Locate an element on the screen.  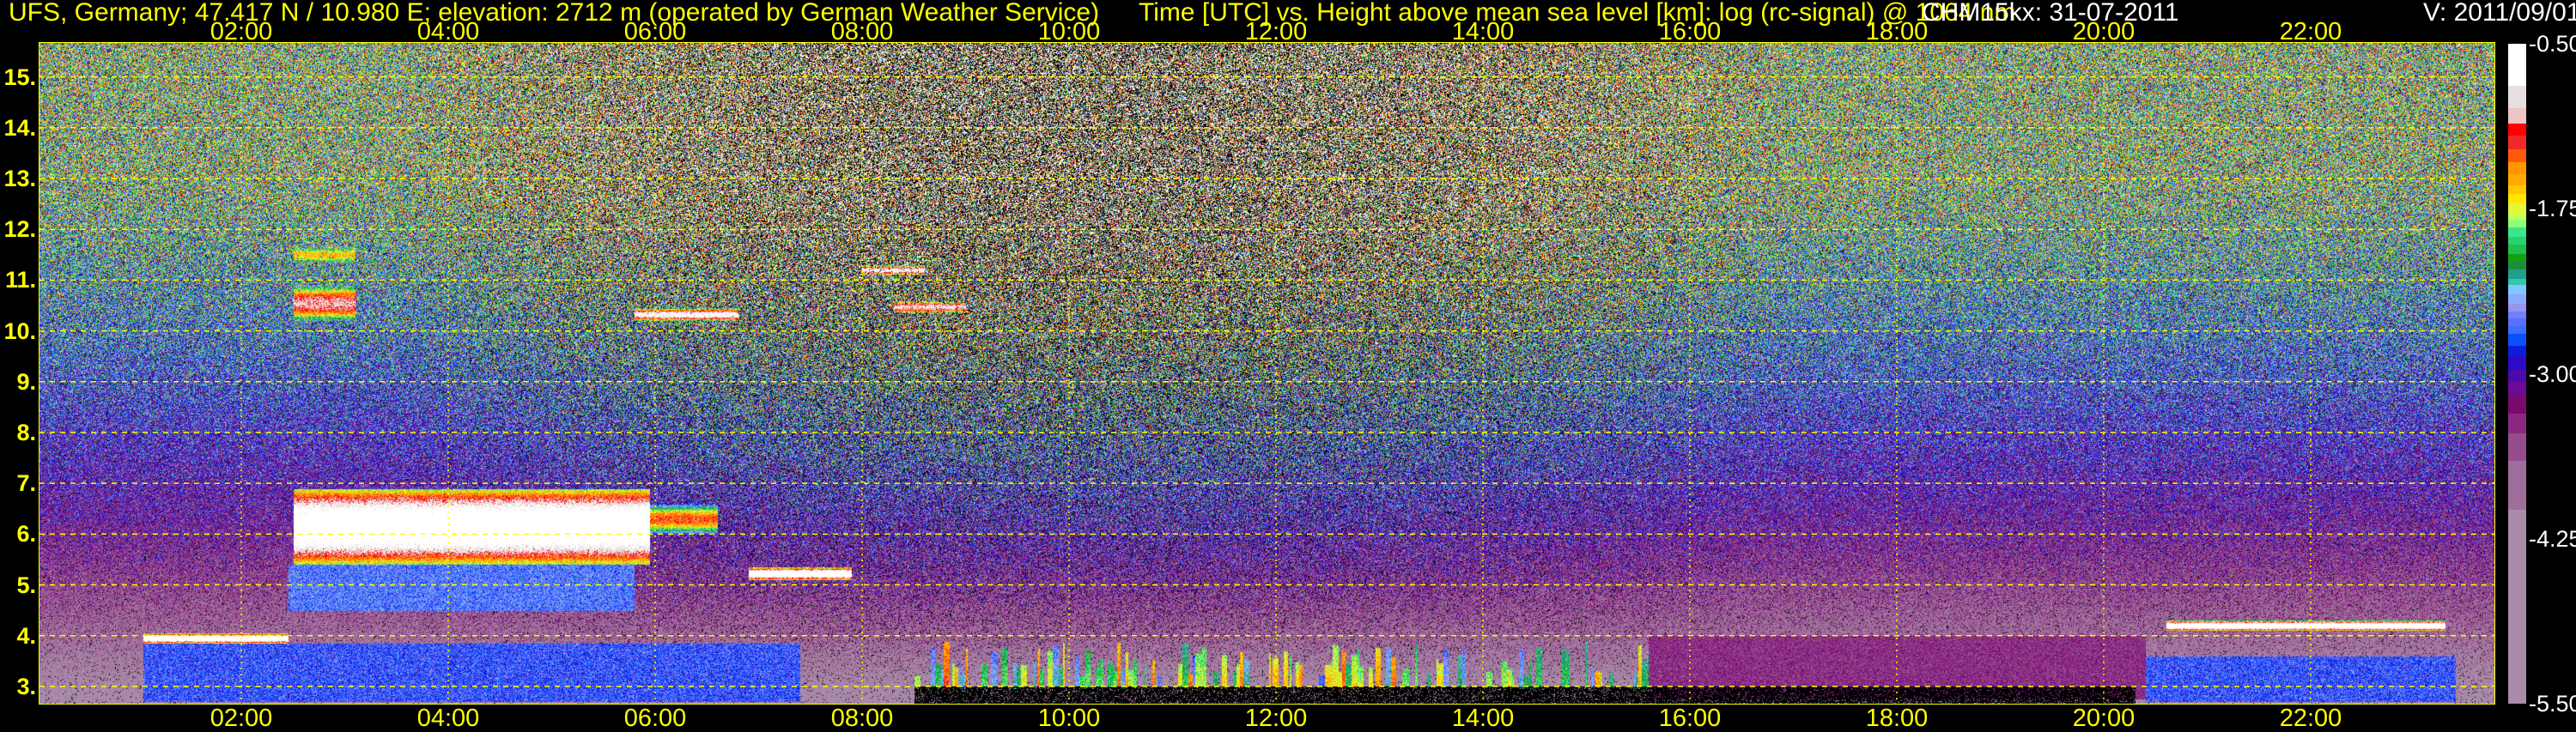
x-tick-label-top: 18:00 is located at coordinates (1897, 31).